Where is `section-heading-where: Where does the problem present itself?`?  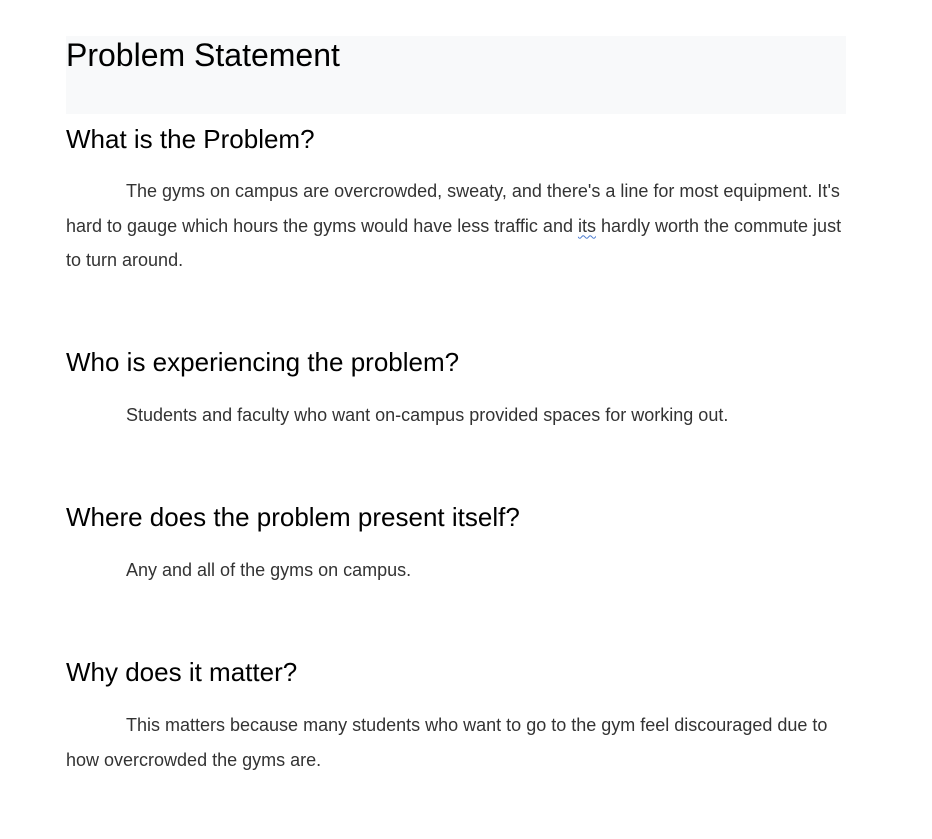
section-heading-where: Where does the problem present itself? is located at coordinates (293, 517).